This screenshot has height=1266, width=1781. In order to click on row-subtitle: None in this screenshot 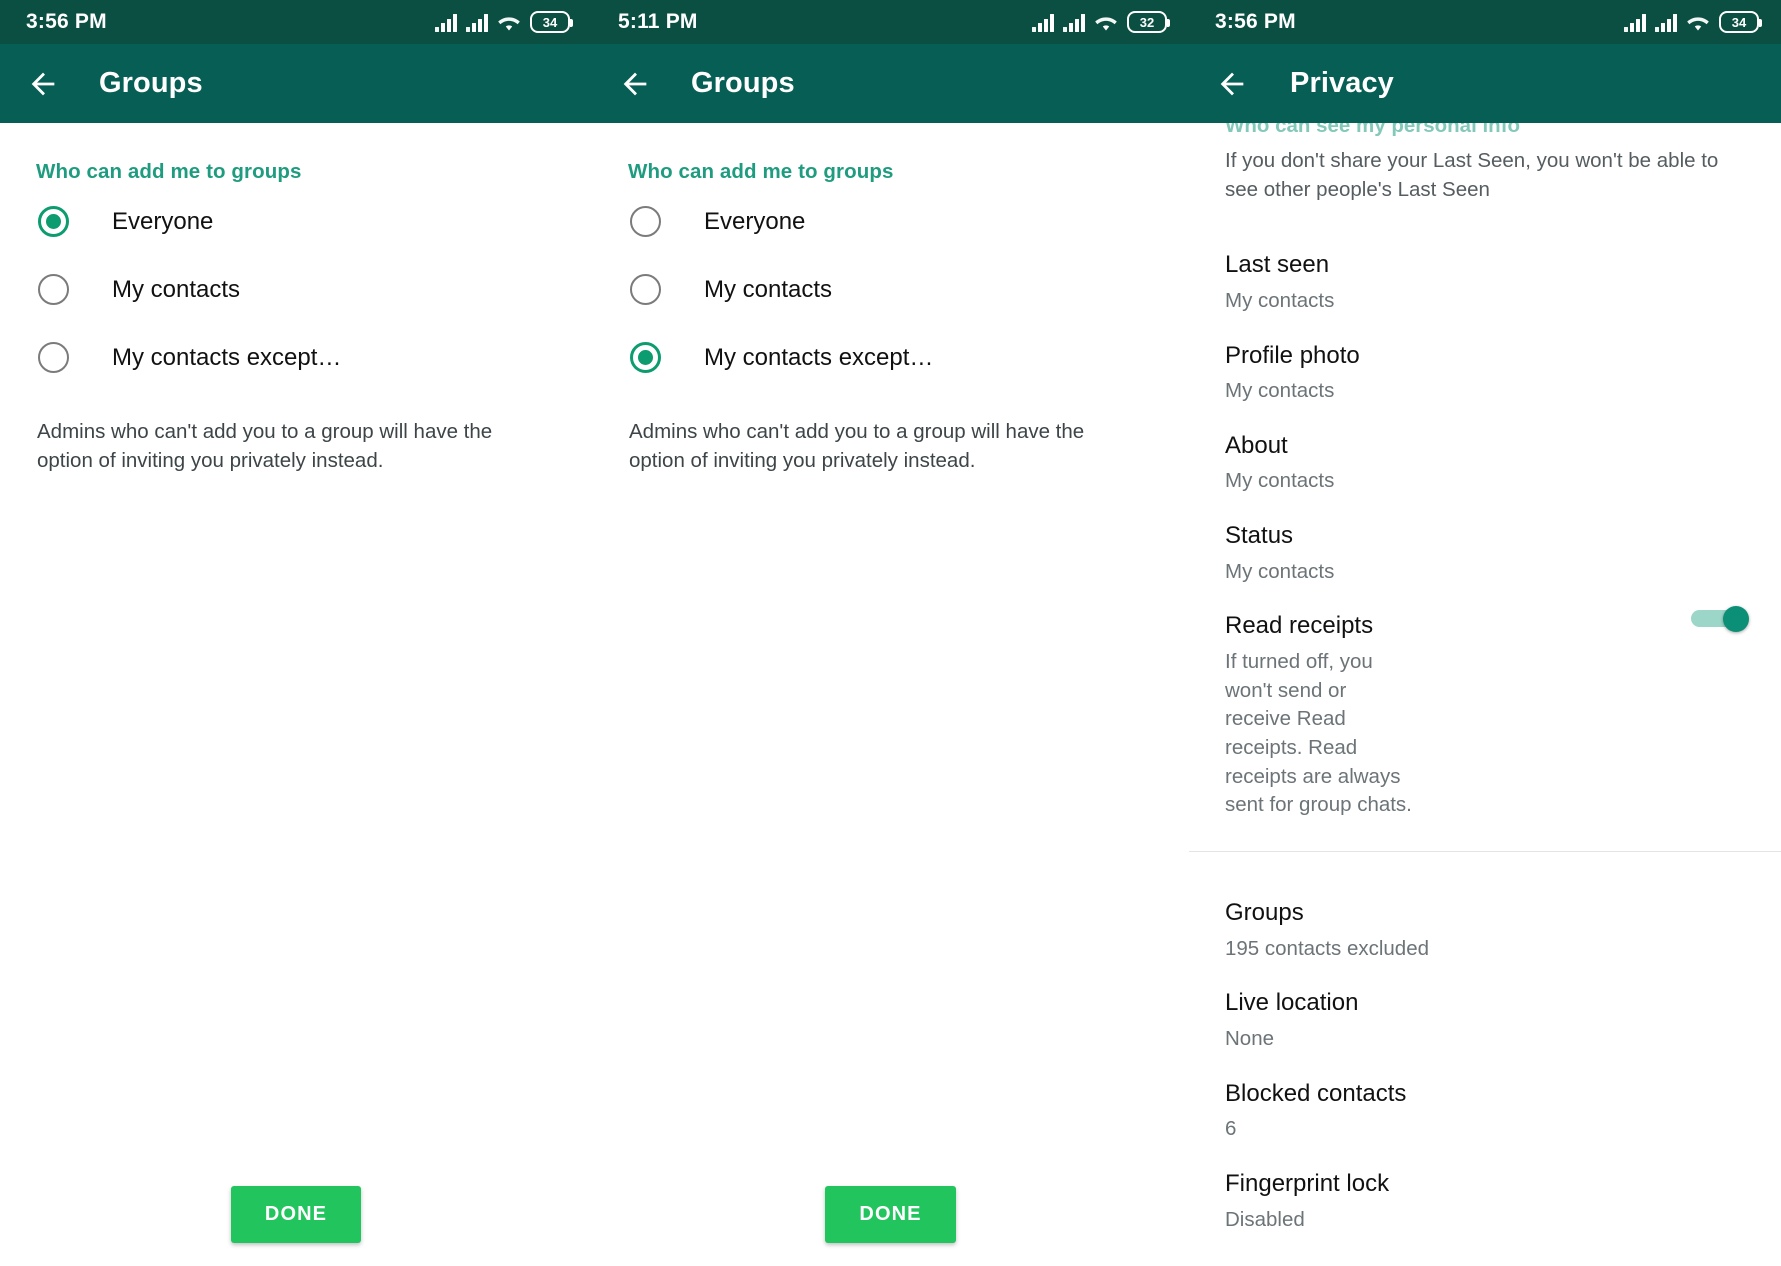, I will do `click(1250, 1038)`.